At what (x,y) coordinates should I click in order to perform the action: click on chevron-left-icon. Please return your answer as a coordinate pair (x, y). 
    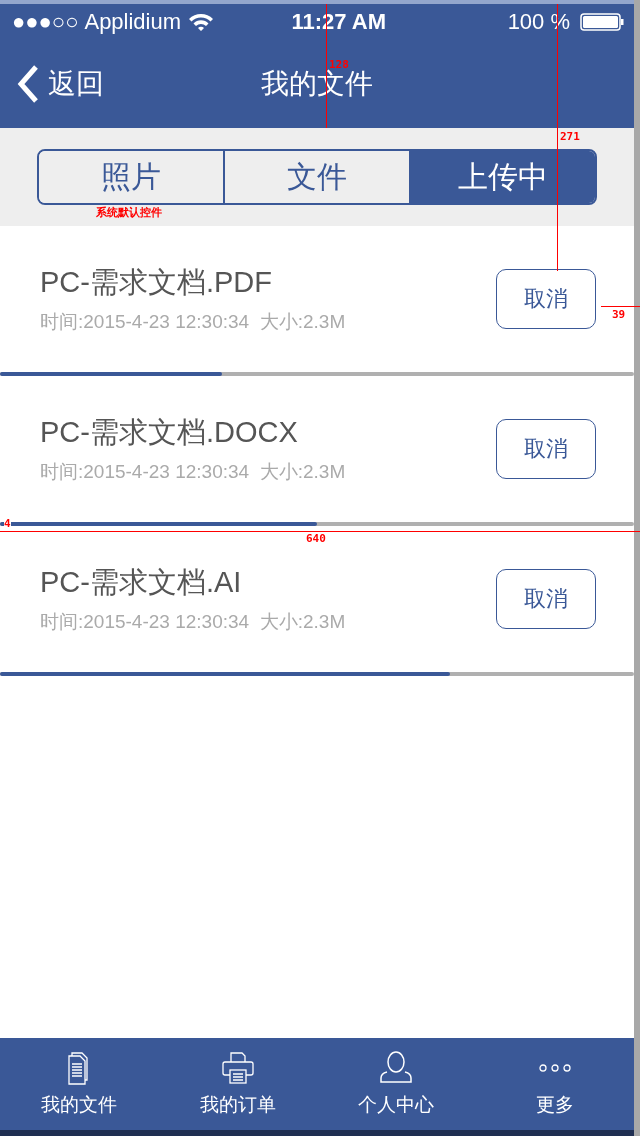
    Looking at the image, I should click on (28, 84).